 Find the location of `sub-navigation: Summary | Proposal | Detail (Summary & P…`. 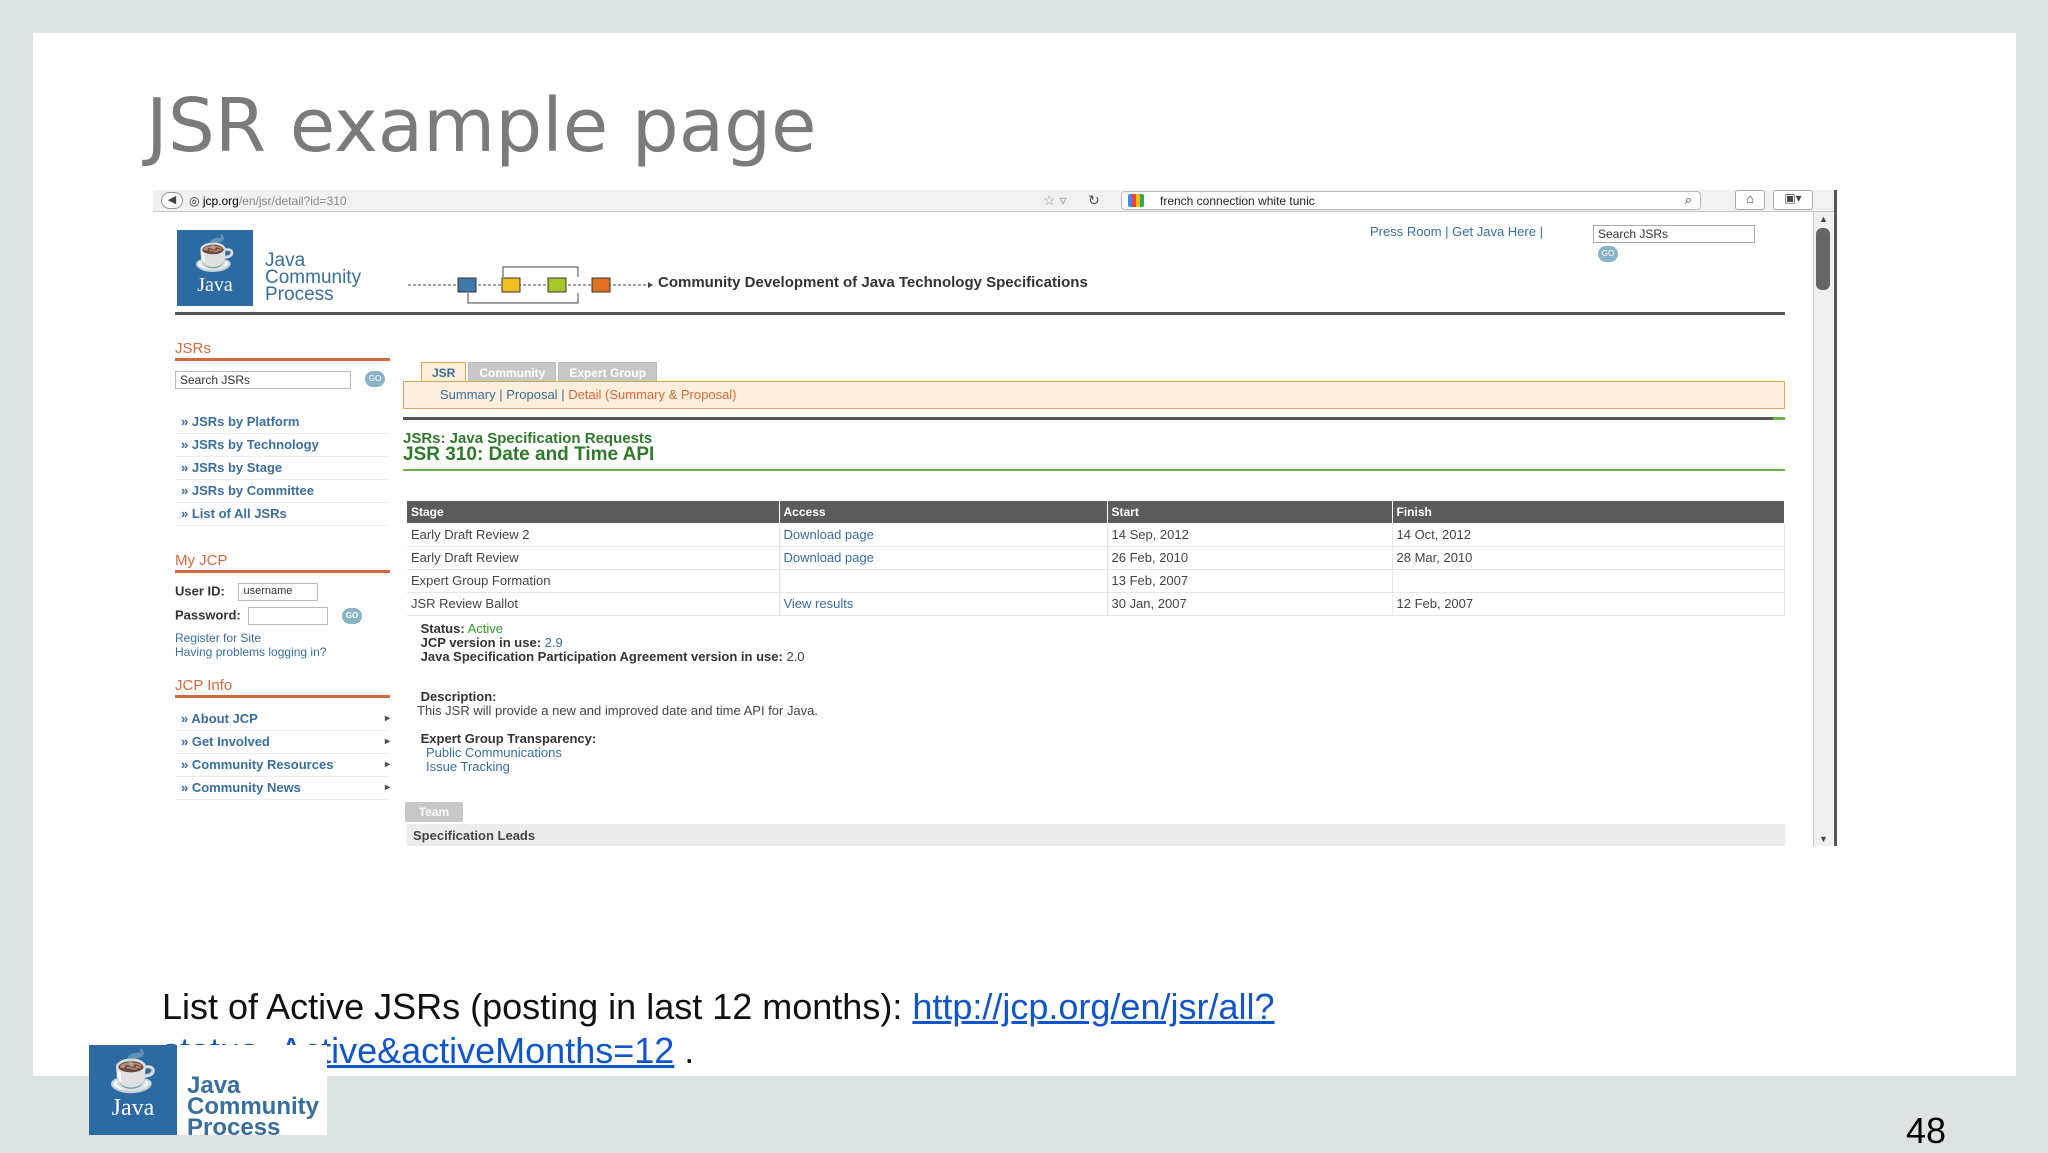

sub-navigation: Summary | Proposal | Detail (Summary & P… is located at coordinates (1094, 395).